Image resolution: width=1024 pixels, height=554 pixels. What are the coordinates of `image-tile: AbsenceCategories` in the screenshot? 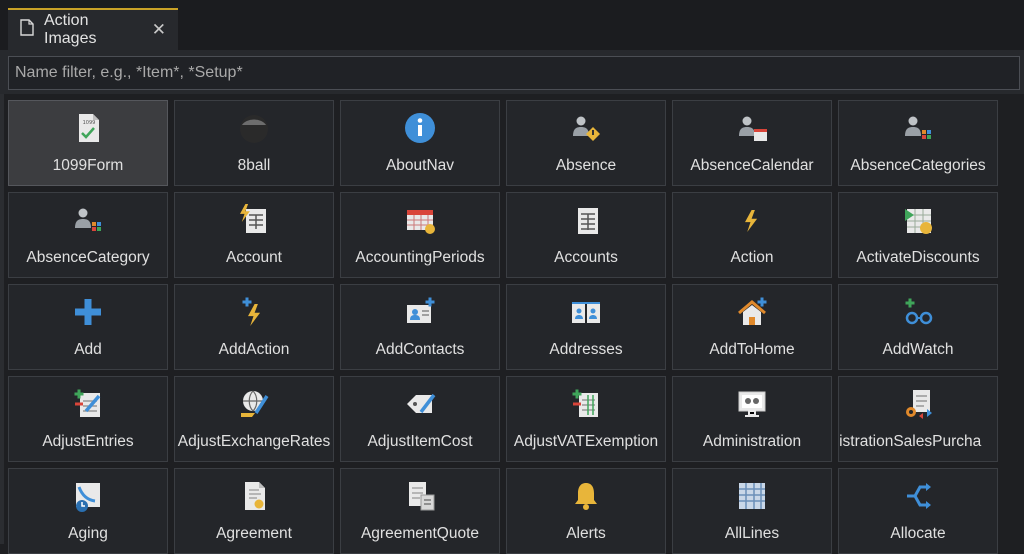 It's located at (918, 143).